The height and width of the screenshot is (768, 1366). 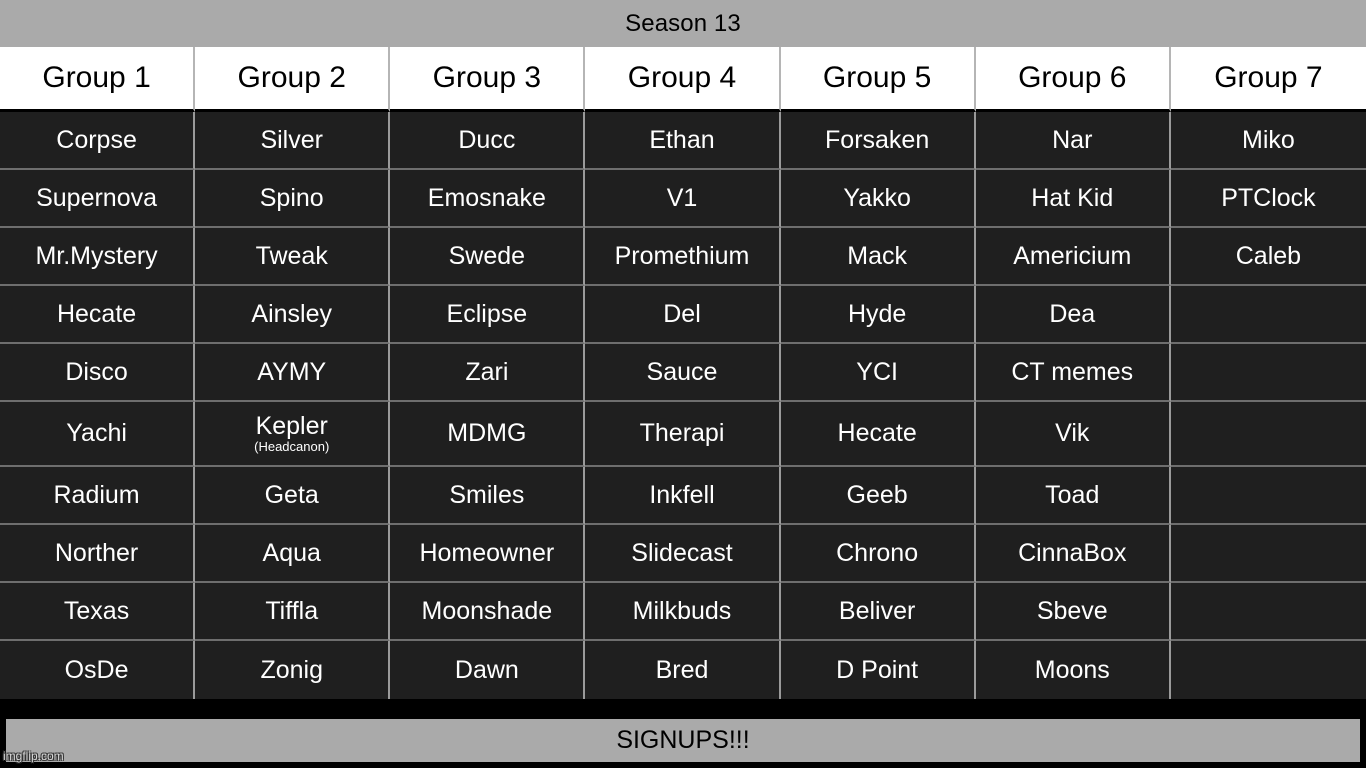 What do you see at coordinates (488, 670) in the screenshot?
I see `cell-entry: Dawn` at bounding box center [488, 670].